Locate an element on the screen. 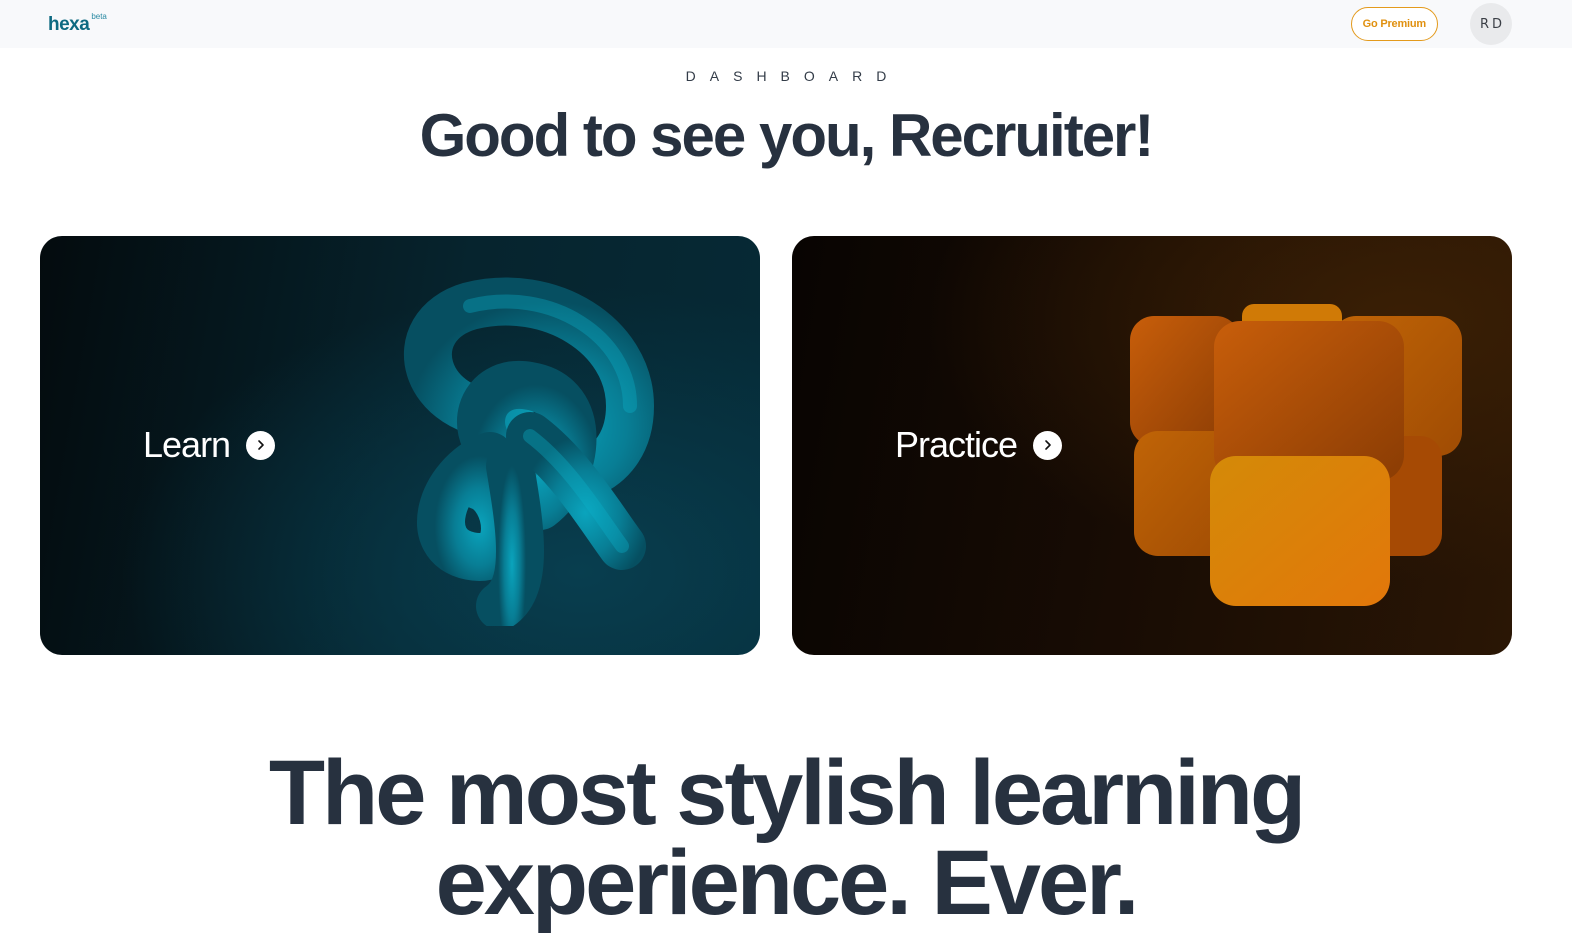  beta-badge: beta is located at coordinates (99, 16).